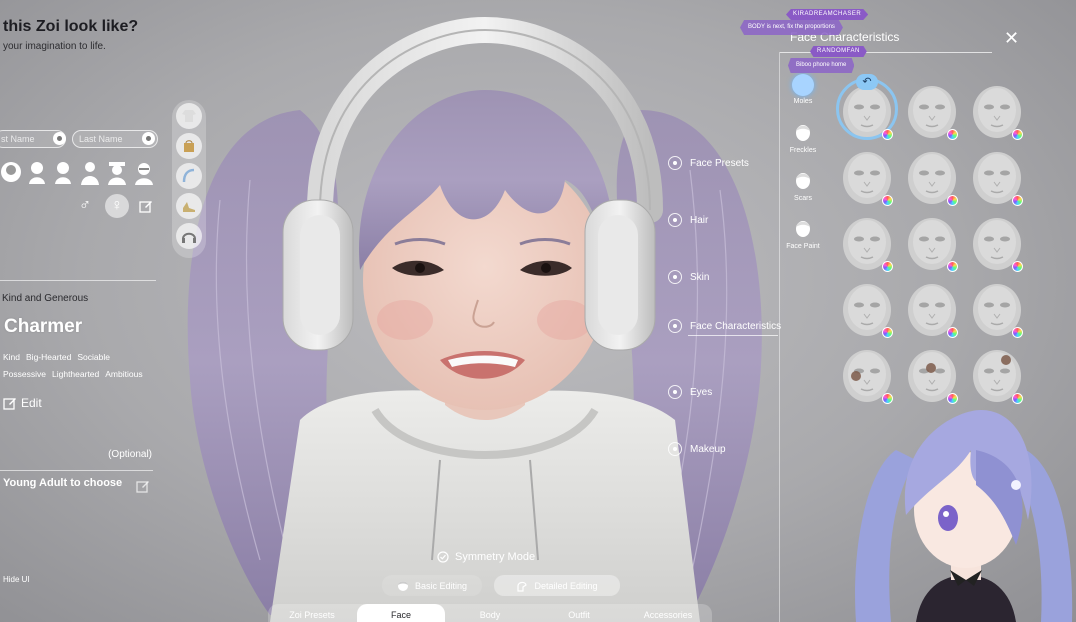 The height and width of the screenshot is (622, 1076). What do you see at coordinates (49, 357) in the screenshot?
I see `trait-tag: Big-Hearted` at bounding box center [49, 357].